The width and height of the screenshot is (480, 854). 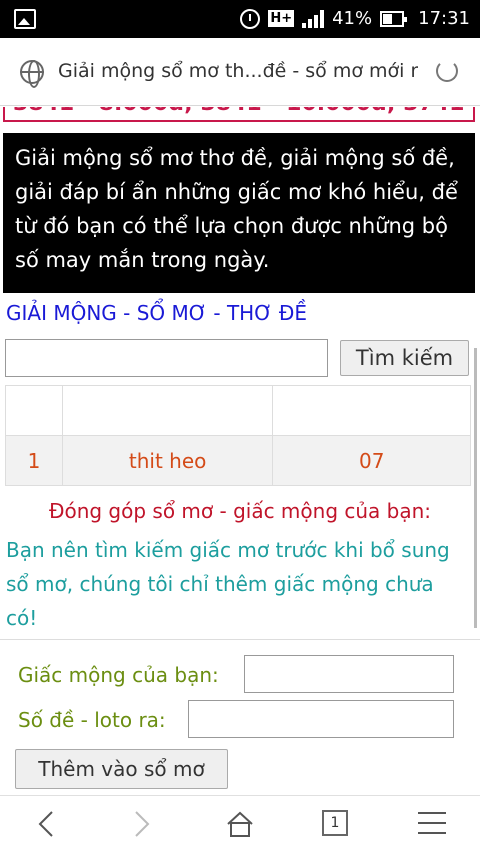 I want to click on network-type: H+, so click(x=281, y=18).